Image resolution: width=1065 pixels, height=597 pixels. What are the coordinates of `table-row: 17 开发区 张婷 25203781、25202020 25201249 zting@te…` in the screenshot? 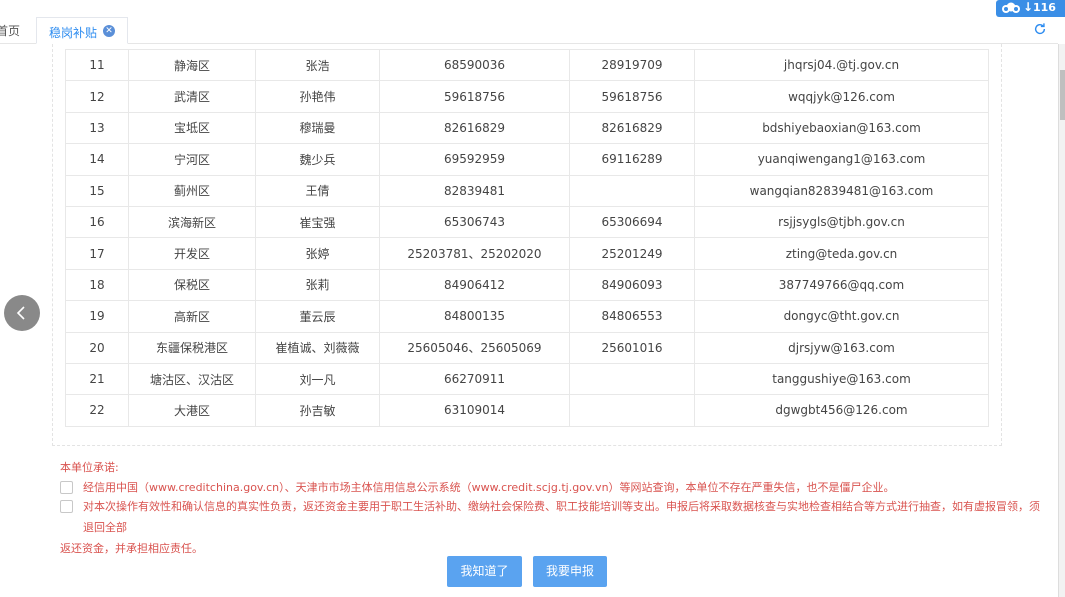 It's located at (527, 253).